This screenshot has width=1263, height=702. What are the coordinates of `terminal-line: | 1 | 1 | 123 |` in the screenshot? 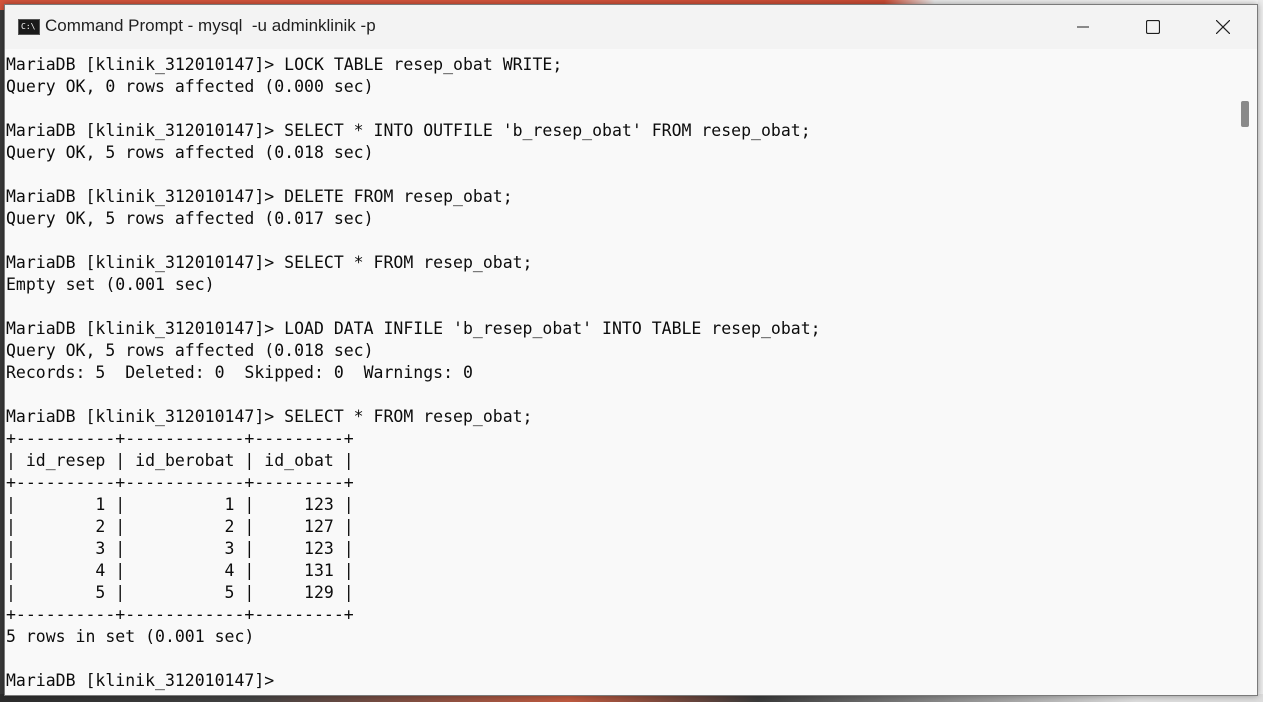 It's located at (180, 504).